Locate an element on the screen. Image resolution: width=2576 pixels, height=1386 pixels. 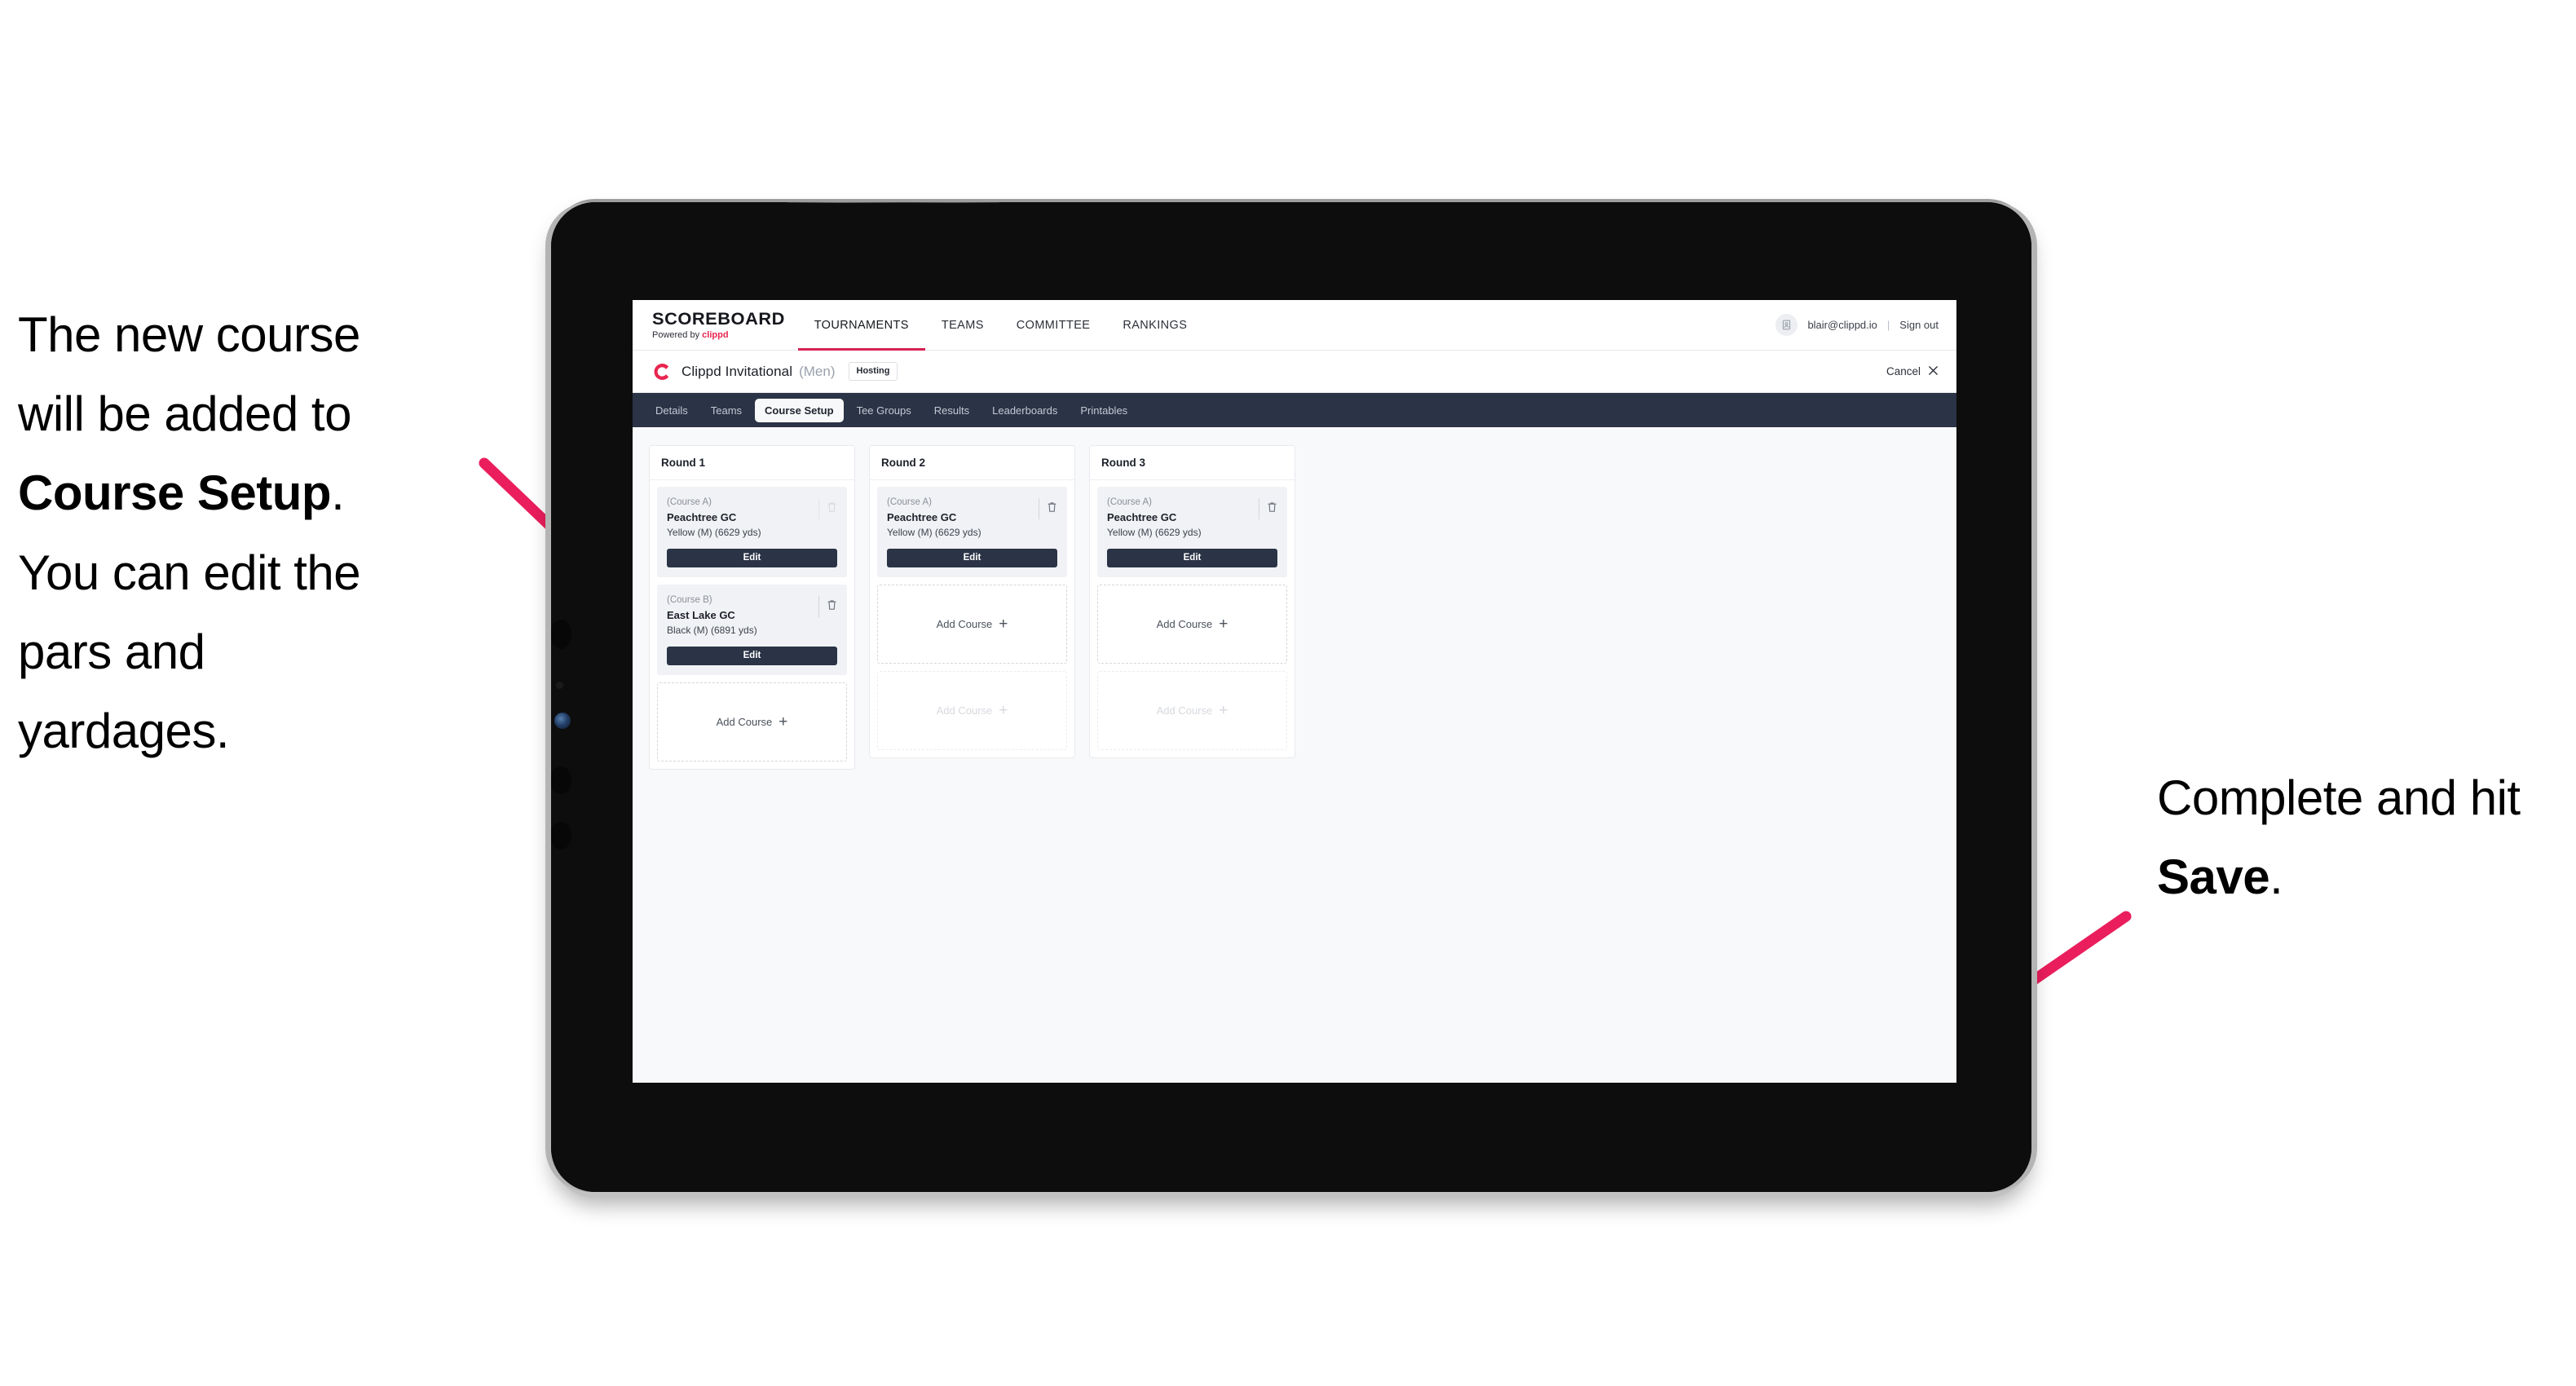
annotation-right: Complete and hit Save. is located at coordinates (2361, 837).